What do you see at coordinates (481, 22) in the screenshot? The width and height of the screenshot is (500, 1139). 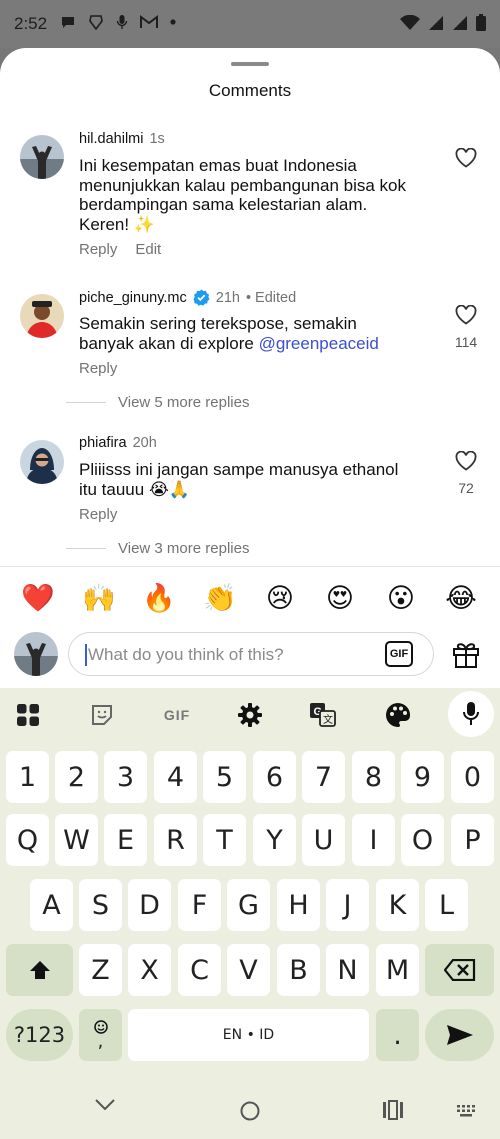 I see `battery-icon` at bounding box center [481, 22].